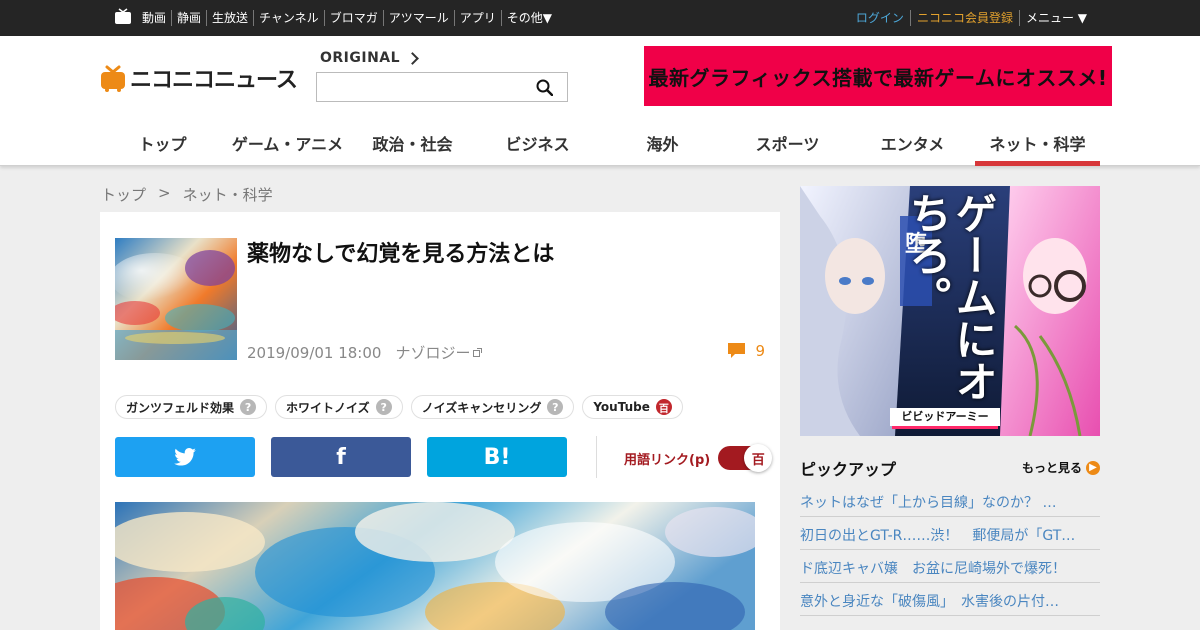 The width and height of the screenshot is (1200, 630). I want to click on category-net-science: ネット・科学, so click(1037, 142).